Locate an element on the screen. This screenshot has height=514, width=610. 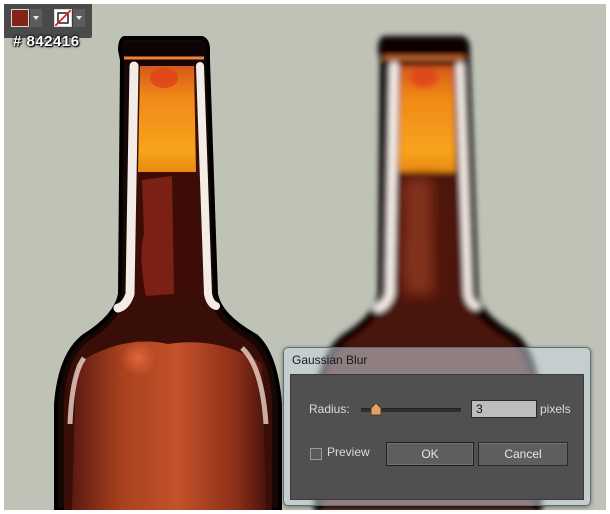
radius-unit-label: pixels is located at coordinates (555, 409).